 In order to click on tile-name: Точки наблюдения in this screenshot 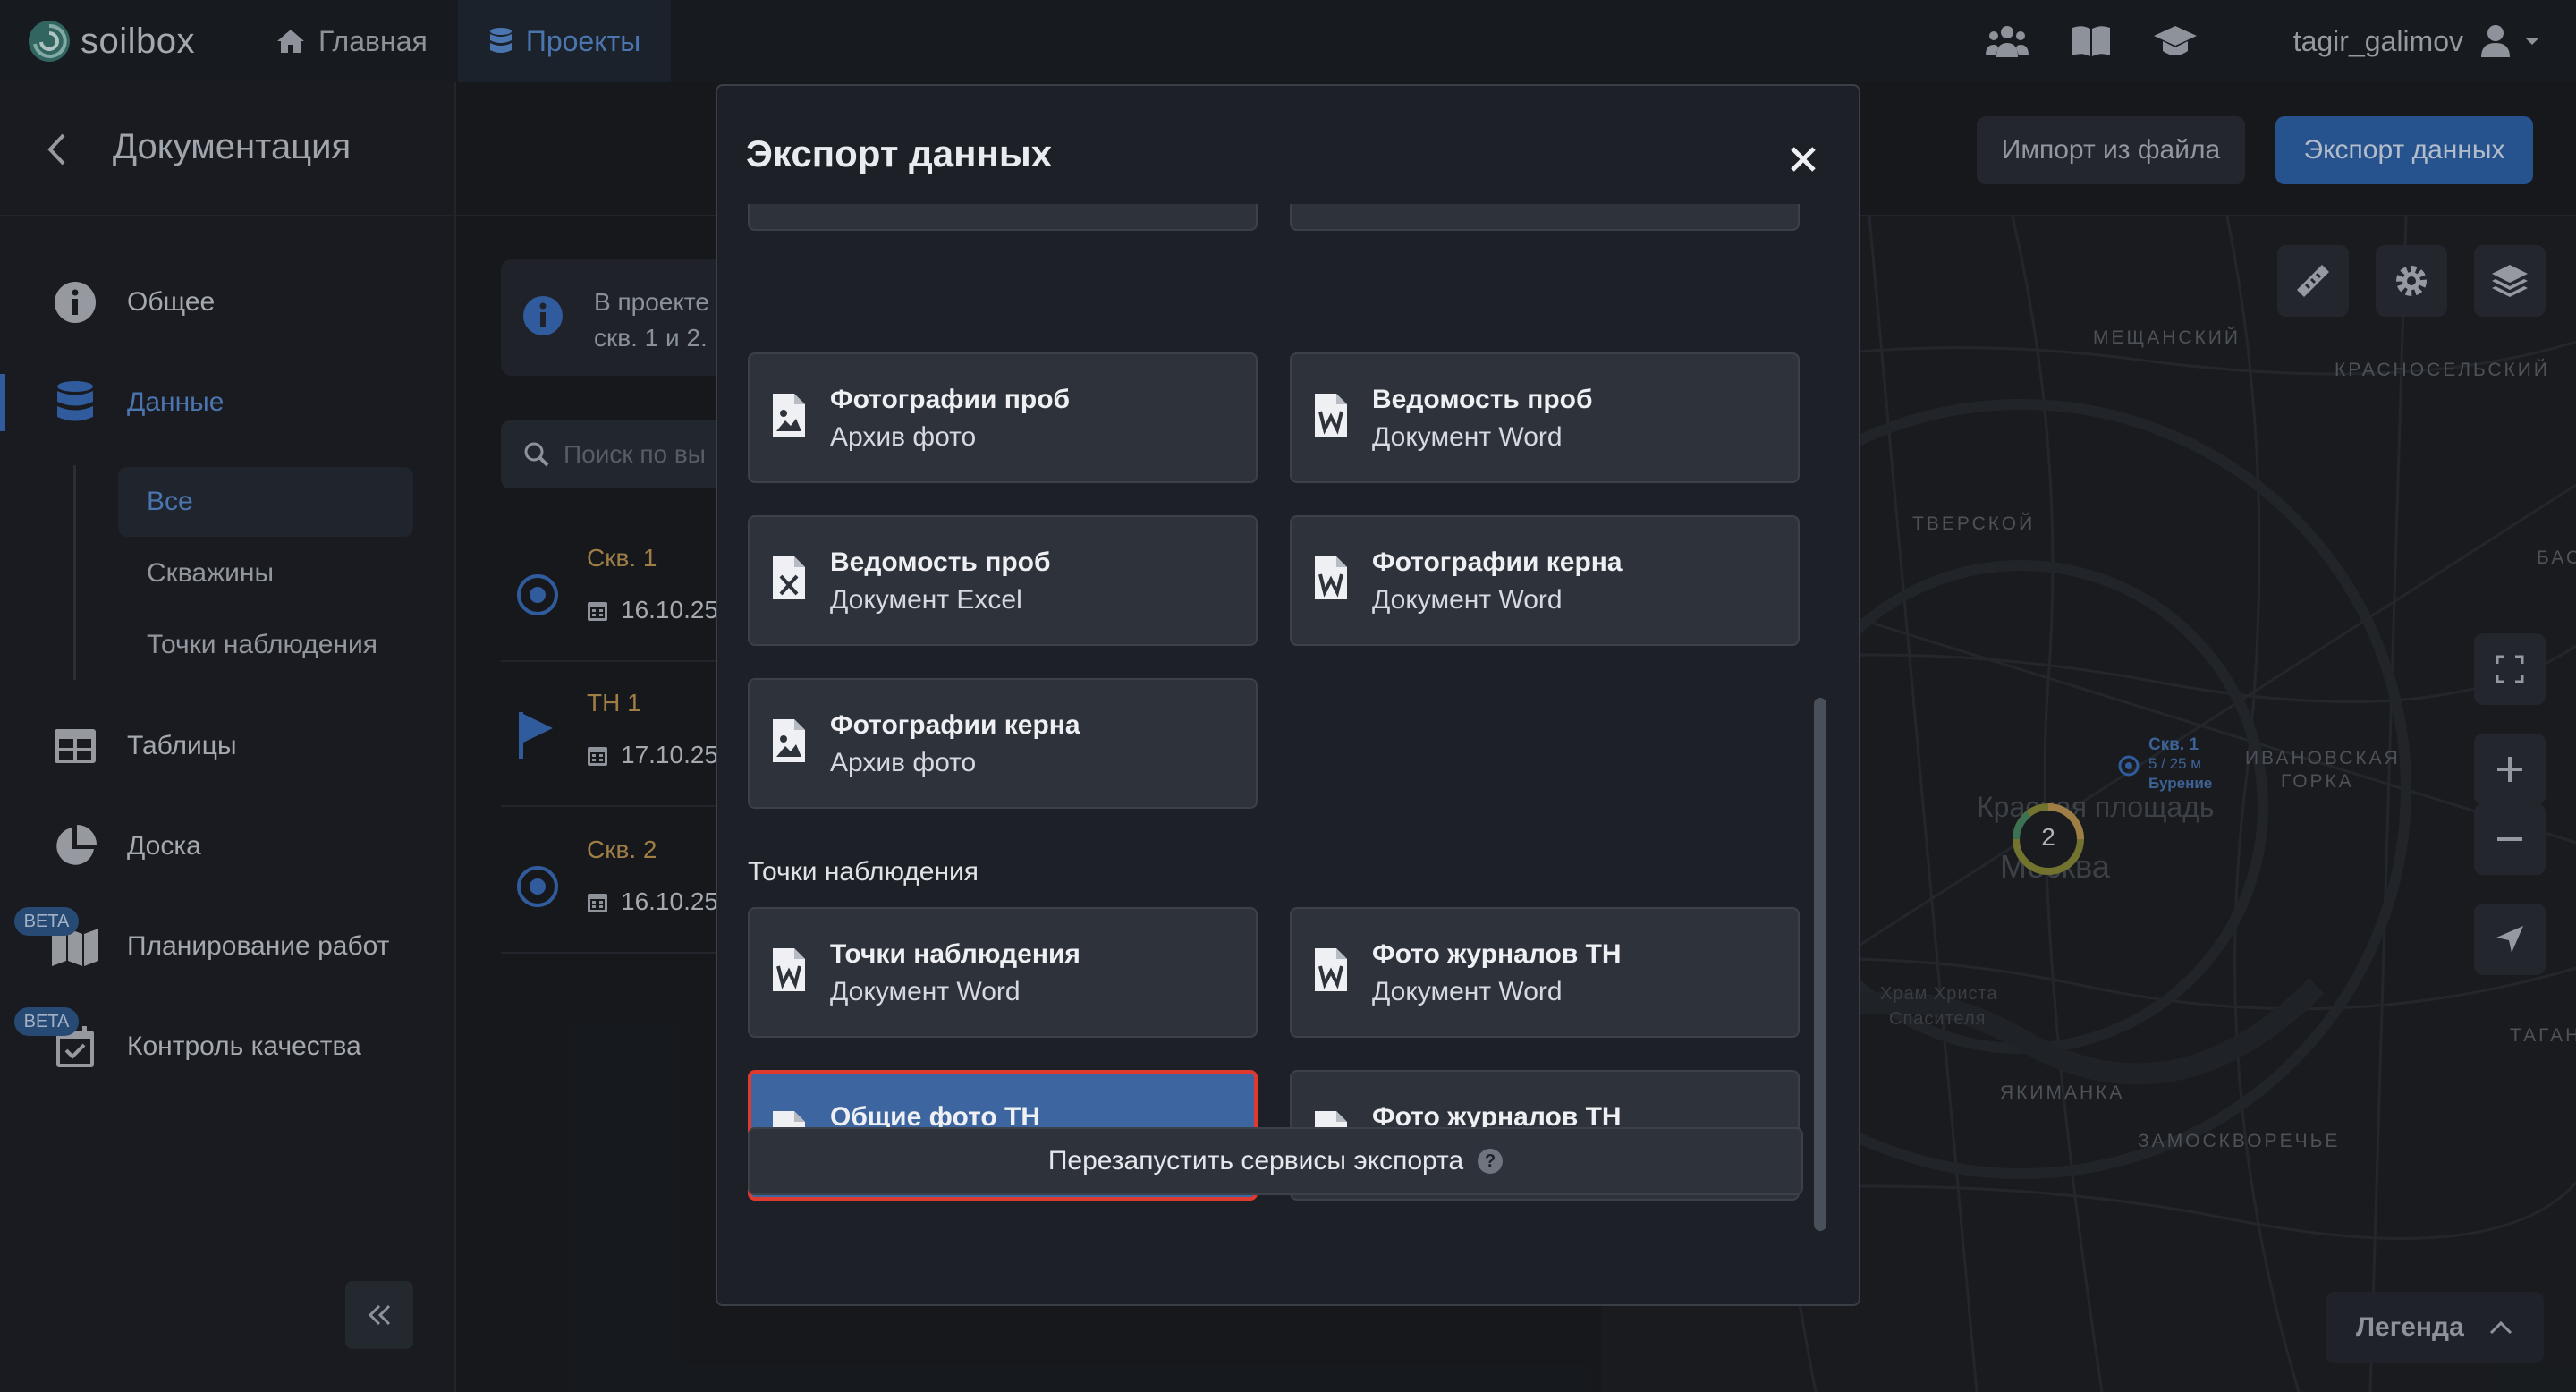, I will do `click(955, 954)`.